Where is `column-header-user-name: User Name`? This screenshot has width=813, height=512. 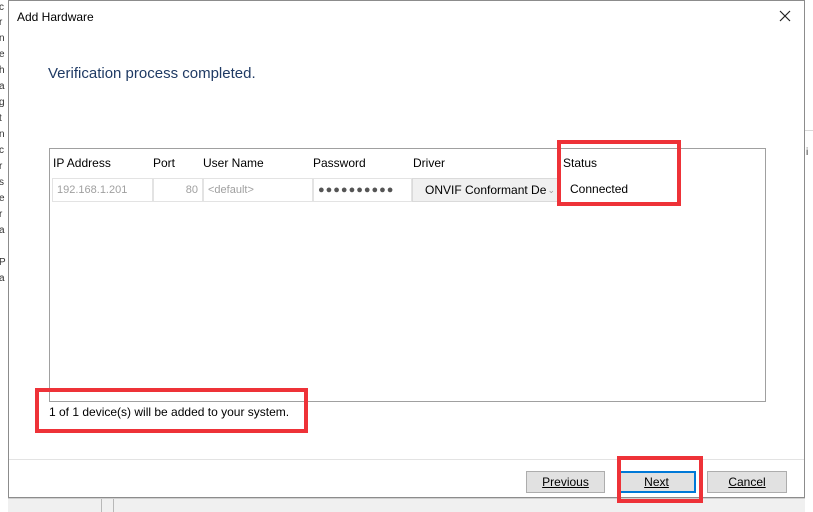
column-header-user-name: User Name is located at coordinates (233, 163).